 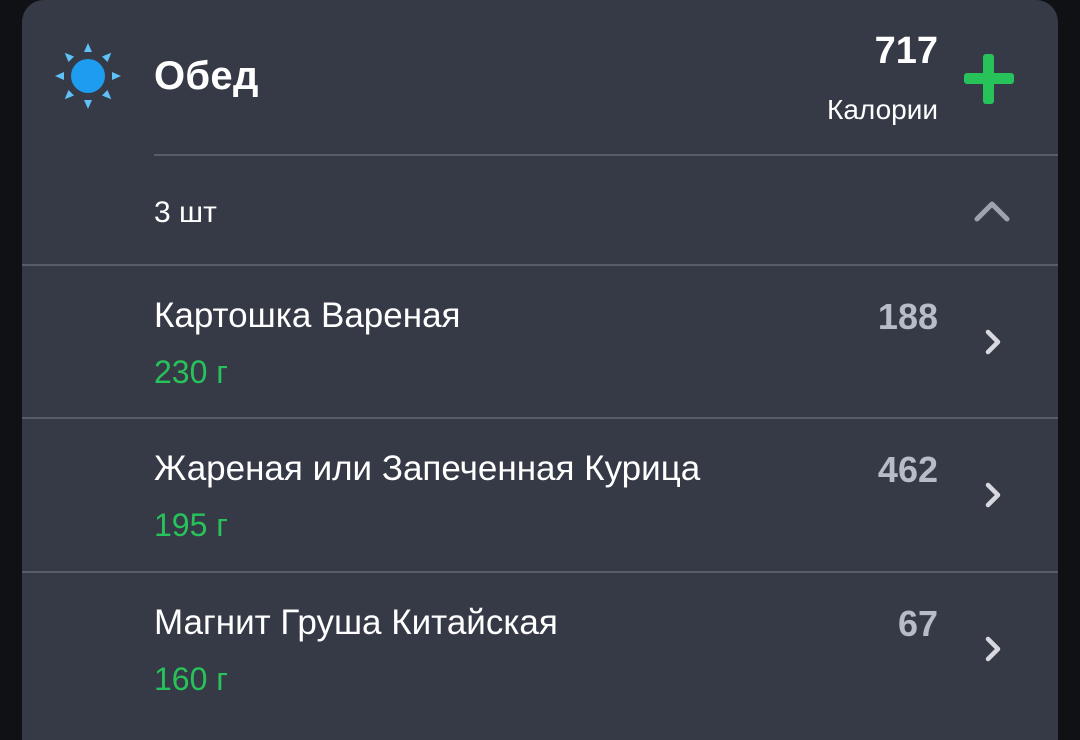 I want to click on chevron-up-icon, so click(x=992, y=211).